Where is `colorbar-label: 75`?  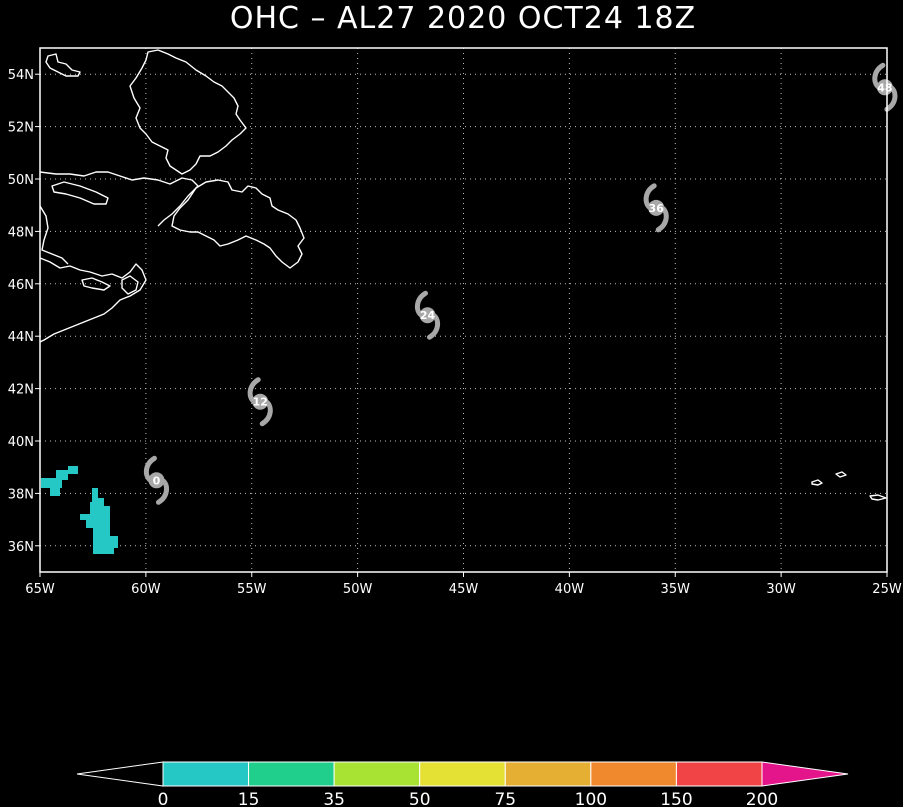
colorbar-label: 75 is located at coordinates (505, 798).